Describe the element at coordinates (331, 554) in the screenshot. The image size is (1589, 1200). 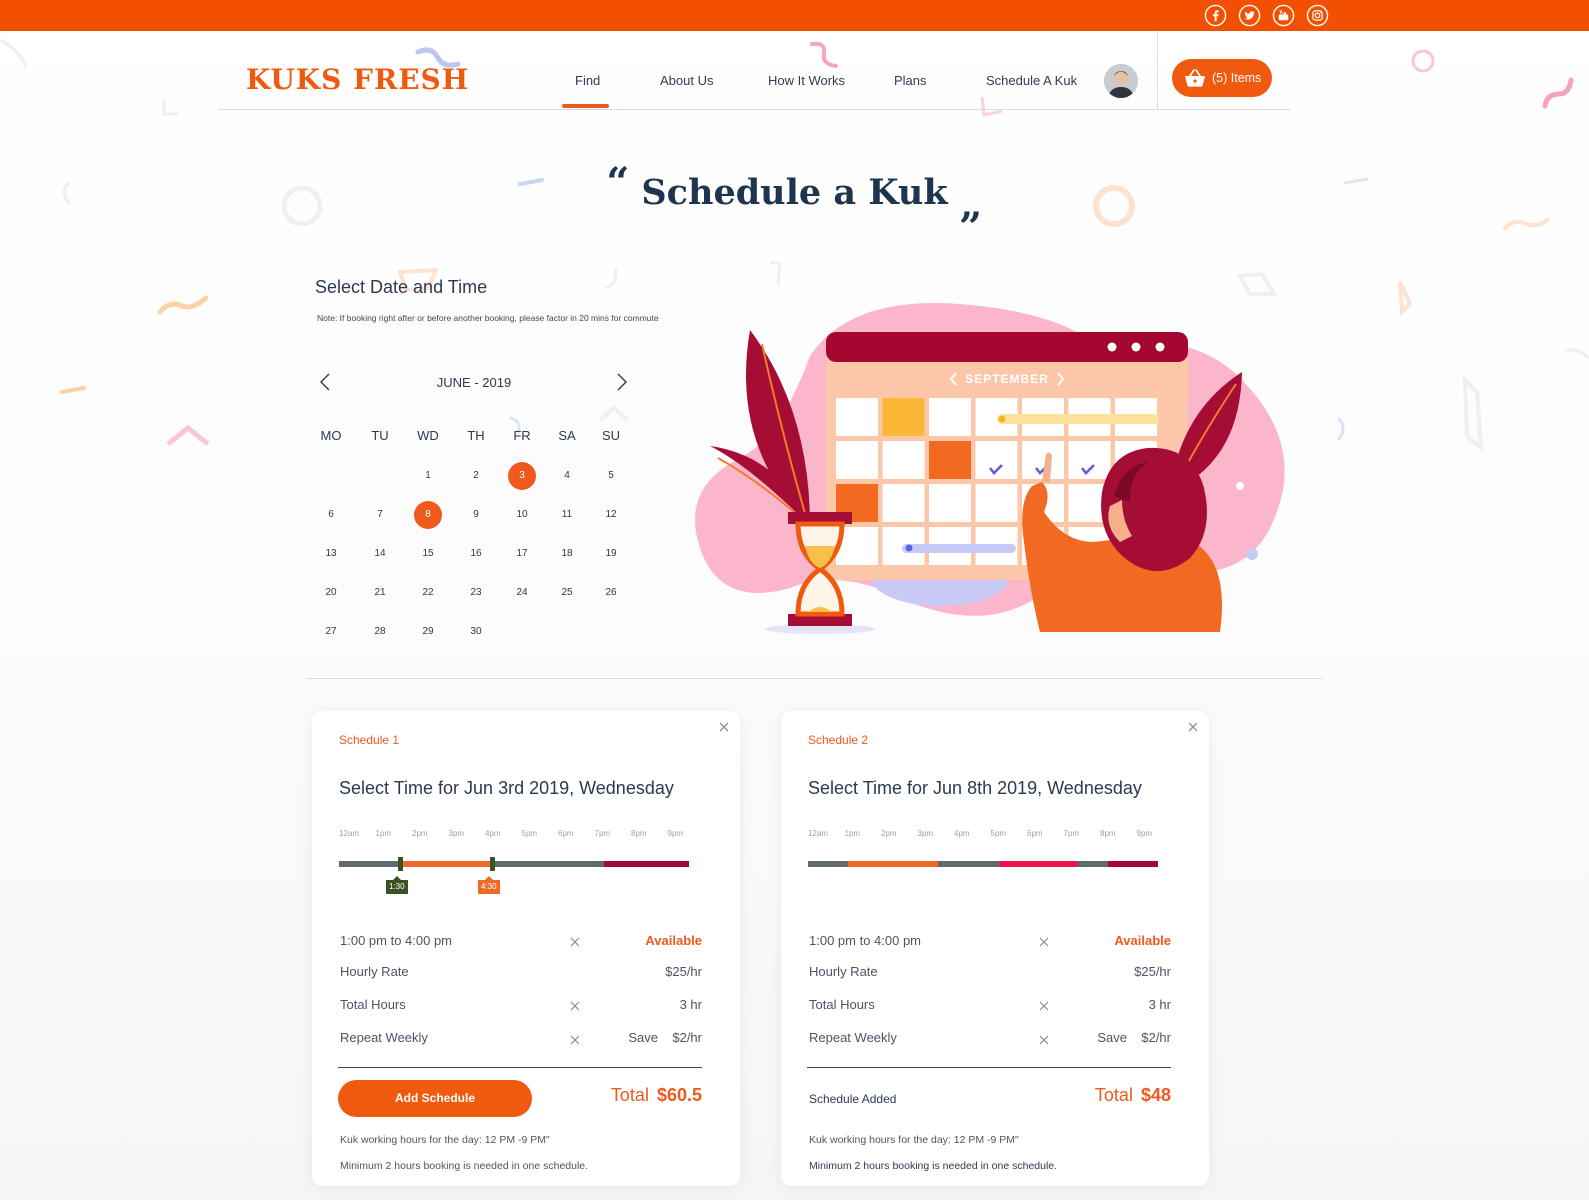
I see `calendar-day: 13` at that location.